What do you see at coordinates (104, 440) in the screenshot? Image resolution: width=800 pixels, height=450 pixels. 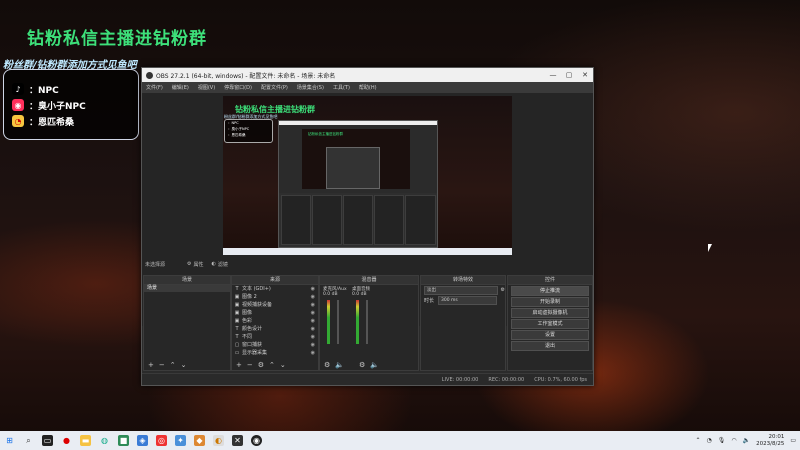 I see `edge-icon: ◍` at bounding box center [104, 440].